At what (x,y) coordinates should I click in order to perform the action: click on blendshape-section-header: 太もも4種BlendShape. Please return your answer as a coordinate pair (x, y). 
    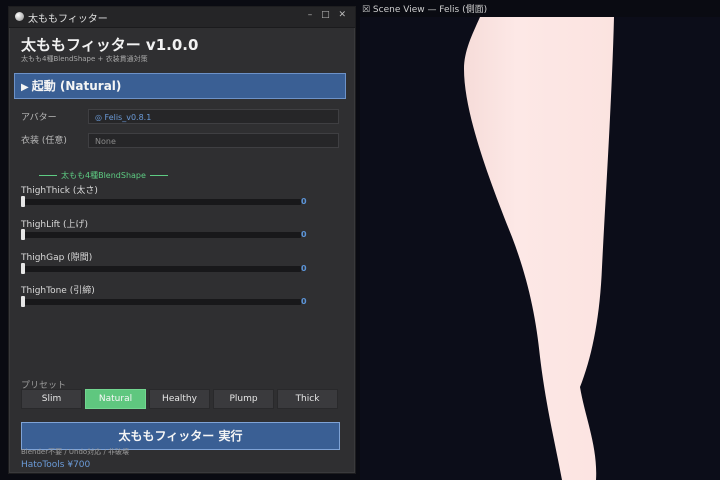
    Looking at the image, I should click on (110, 175).